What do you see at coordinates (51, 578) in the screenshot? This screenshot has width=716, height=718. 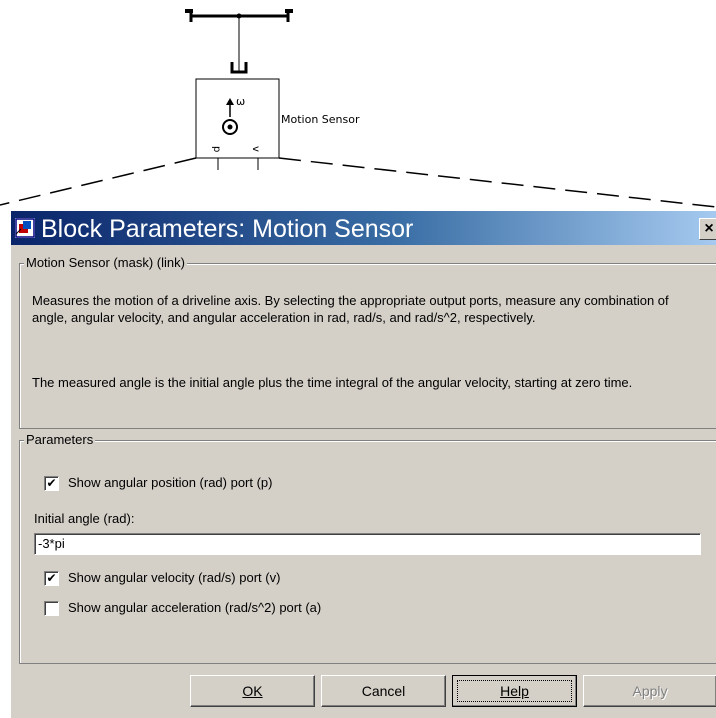 I see `show-velocity-checkbox: ✔` at bounding box center [51, 578].